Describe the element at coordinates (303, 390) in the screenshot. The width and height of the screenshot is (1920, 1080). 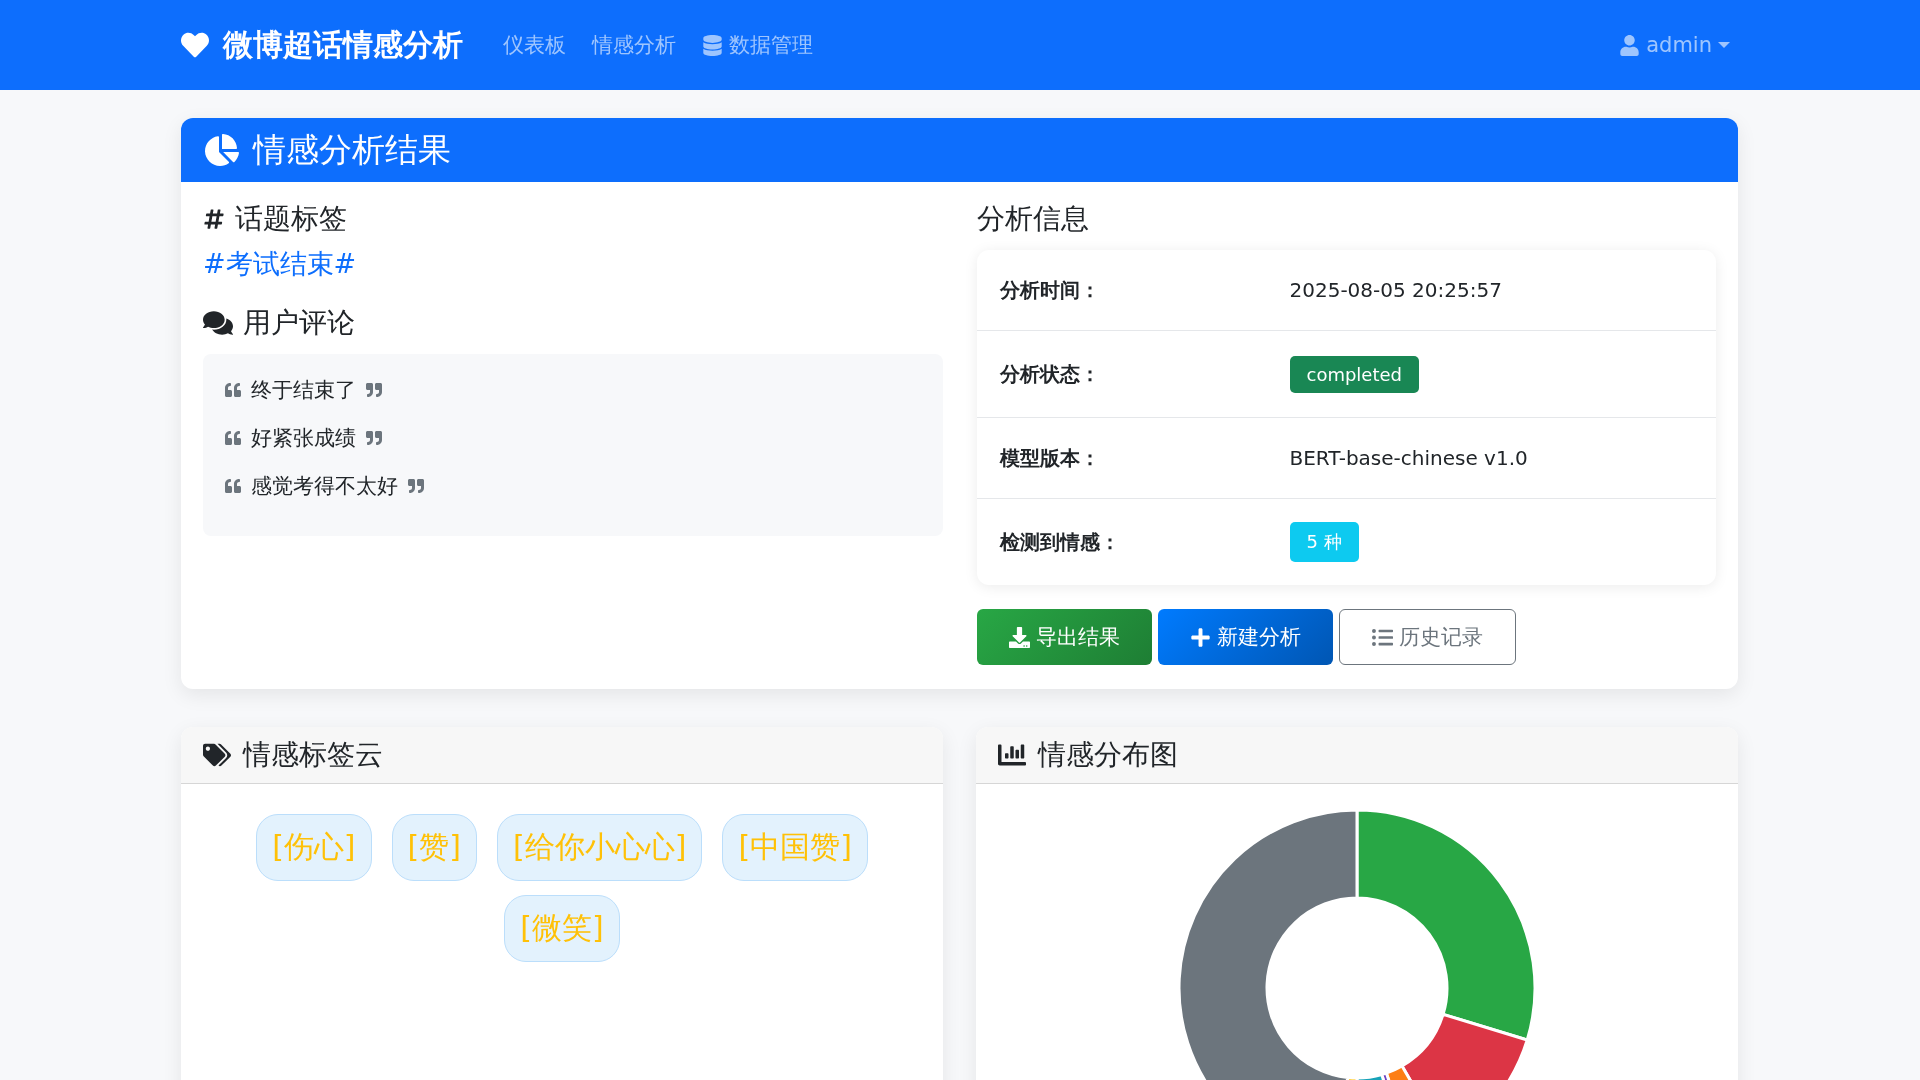
I see `comment-text: 终于结束了` at that location.